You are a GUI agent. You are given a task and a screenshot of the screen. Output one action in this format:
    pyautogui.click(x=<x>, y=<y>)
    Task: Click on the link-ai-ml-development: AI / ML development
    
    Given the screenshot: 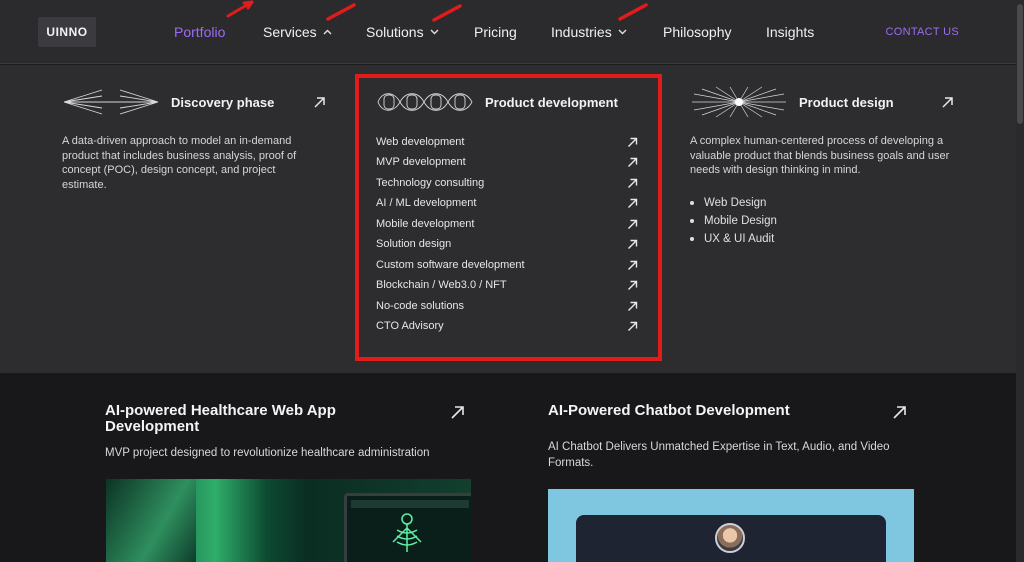 What is the action you would take?
    pyautogui.click(x=426, y=203)
    